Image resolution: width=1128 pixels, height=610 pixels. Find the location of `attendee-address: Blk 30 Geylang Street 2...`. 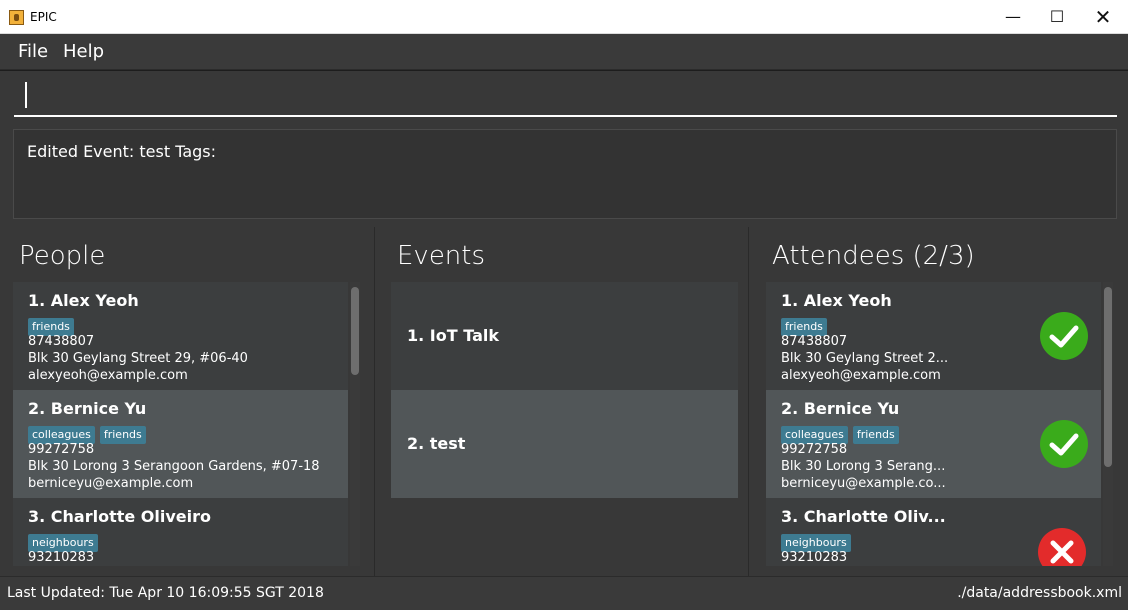

attendee-address: Blk 30 Geylang Street 2... is located at coordinates (865, 358).